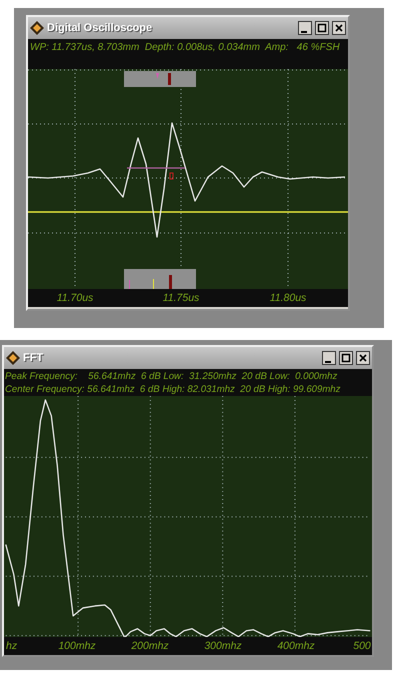 This screenshot has height=678, width=400. Describe the element at coordinates (75, 298) in the screenshot. I see `axis-label: 11.70us` at that location.